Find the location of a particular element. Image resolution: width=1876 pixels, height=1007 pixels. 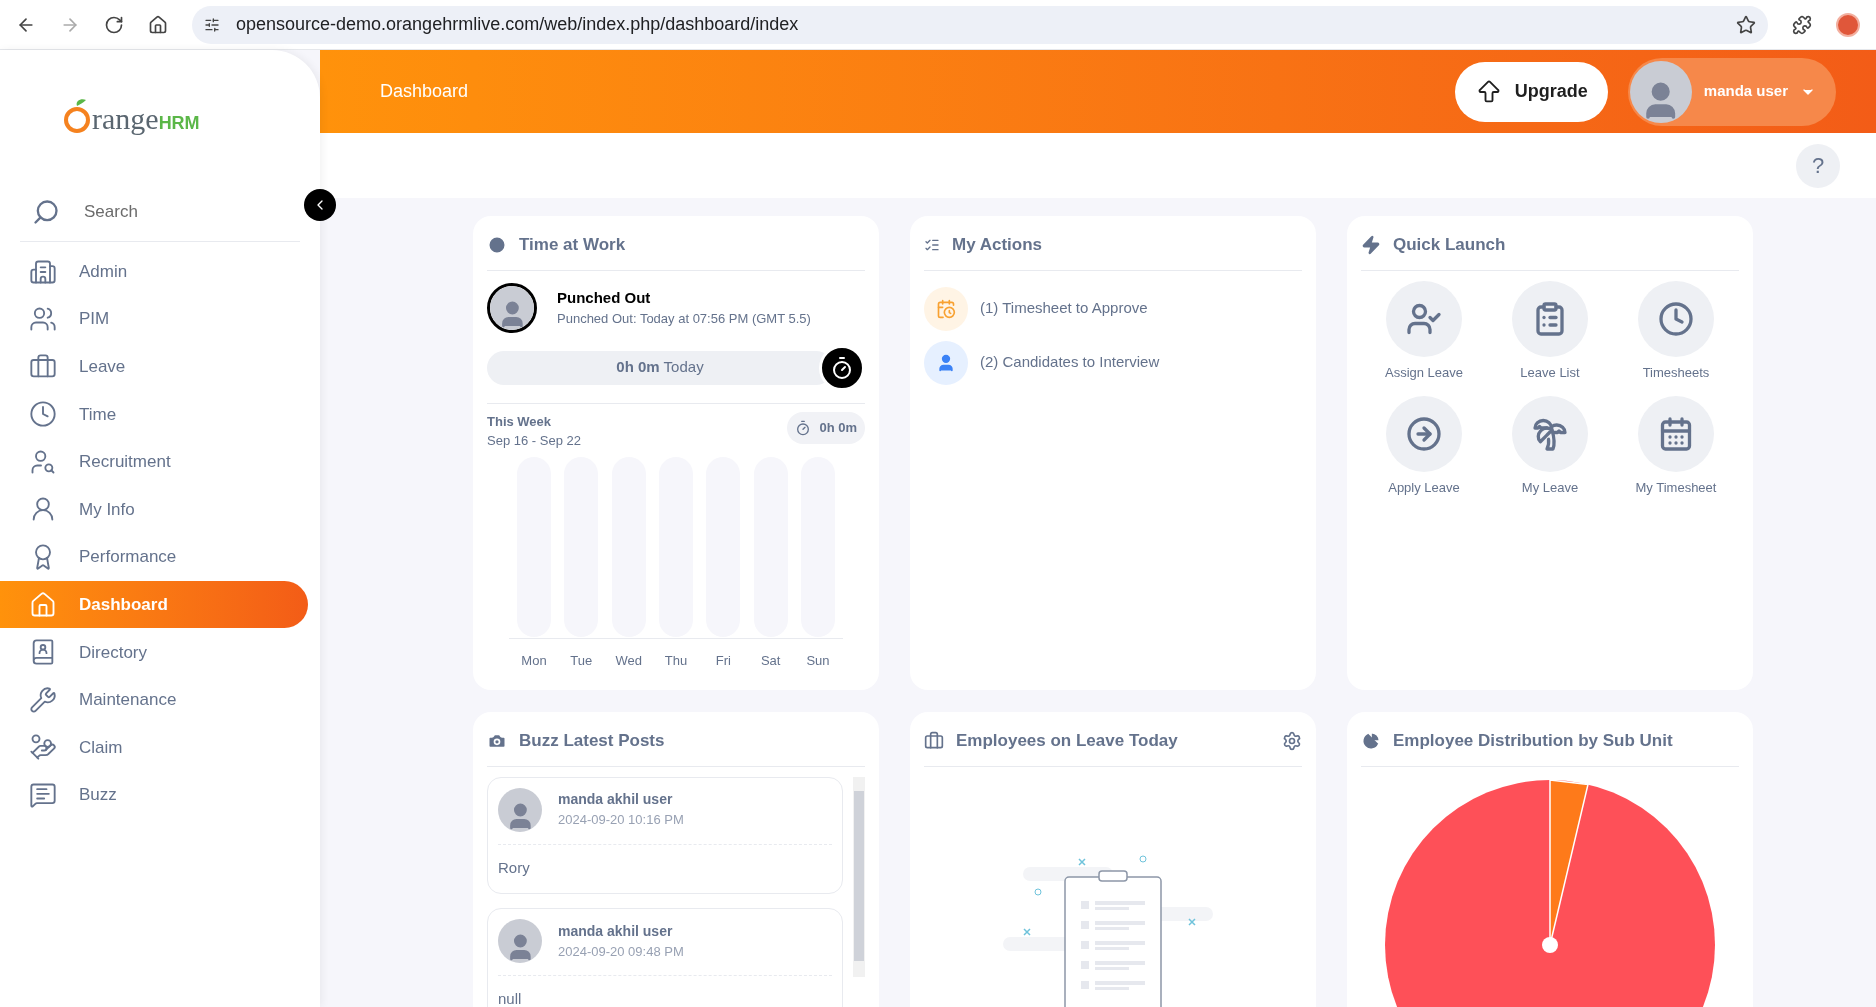

site-settings-icon is located at coordinates (212, 24).